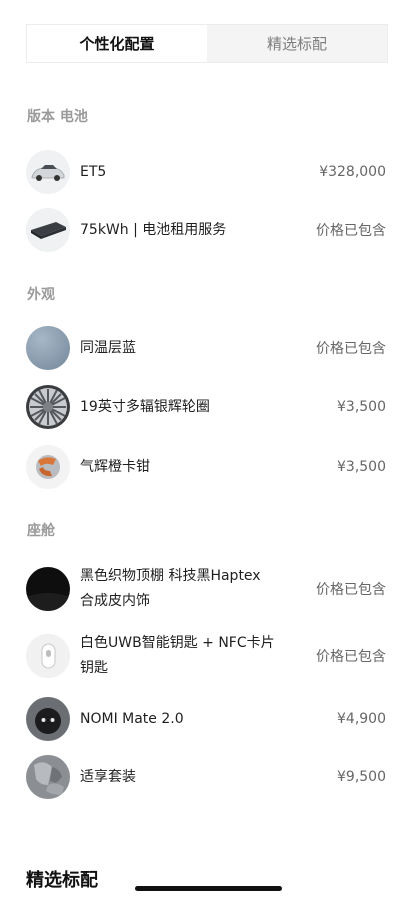 The image size is (415, 900). Describe the element at coordinates (57, 117) in the screenshot. I see `section-title-version-battery: 版本 电池` at that location.